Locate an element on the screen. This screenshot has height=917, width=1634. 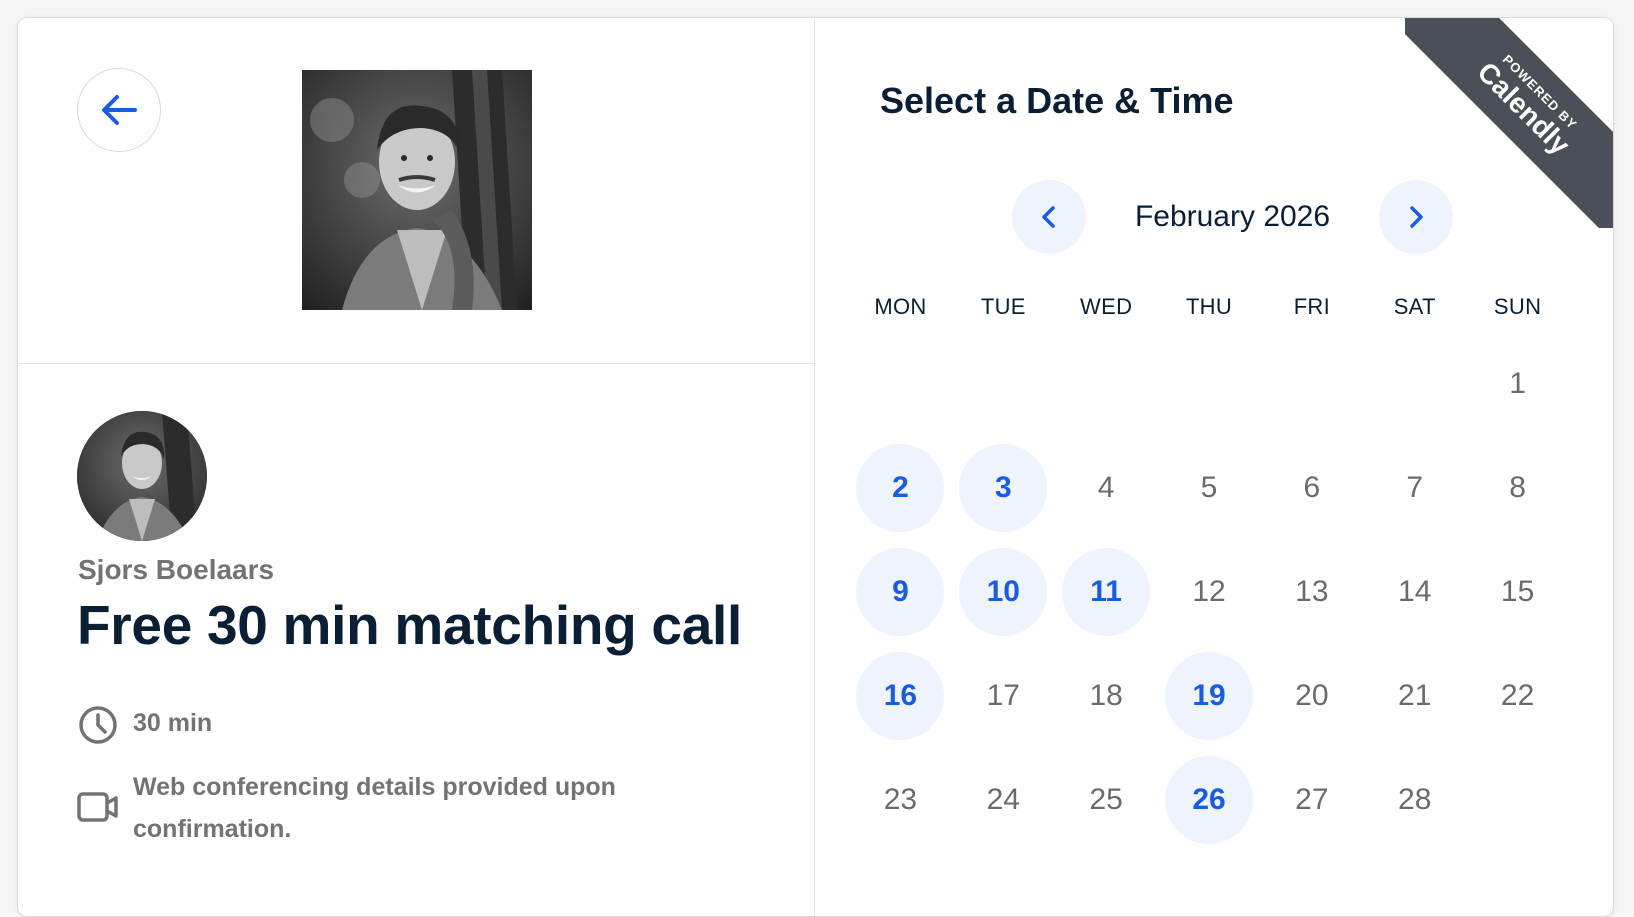
unavailable-date: 8 is located at coordinates (1517, 487).